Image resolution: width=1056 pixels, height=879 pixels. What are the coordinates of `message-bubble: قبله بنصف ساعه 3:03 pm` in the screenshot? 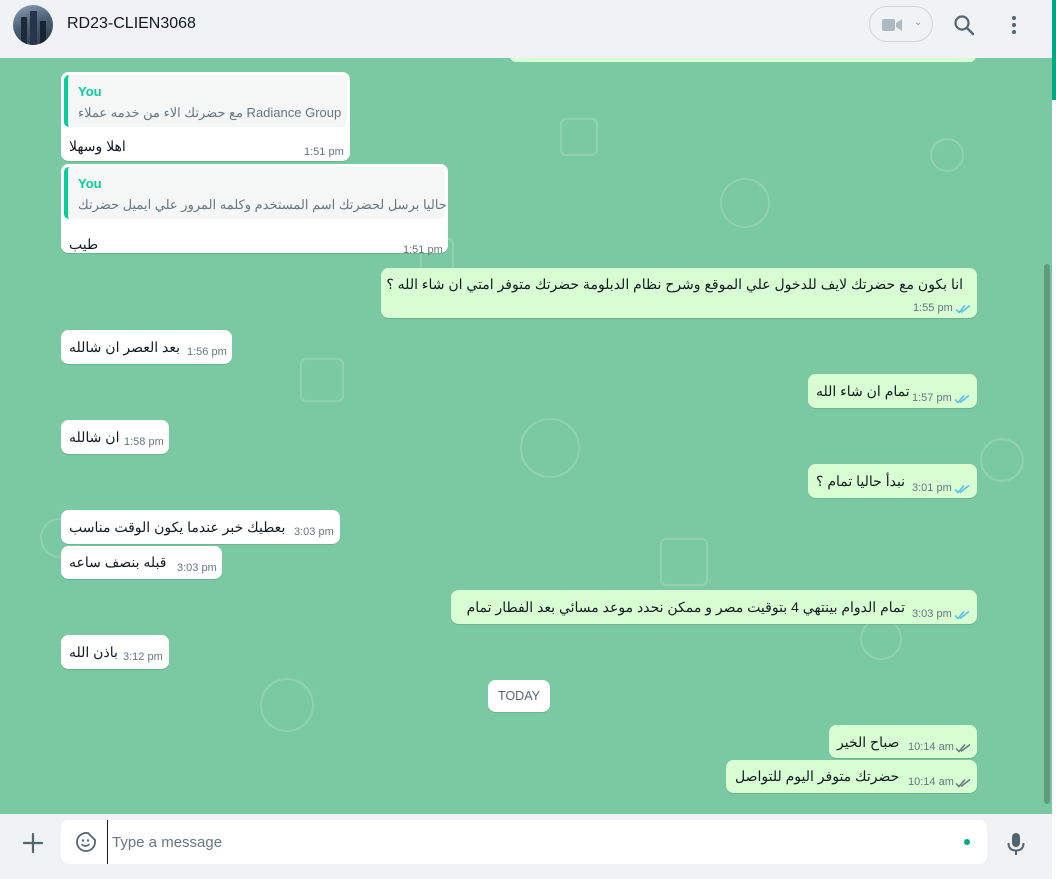 It's located at (141, 562).